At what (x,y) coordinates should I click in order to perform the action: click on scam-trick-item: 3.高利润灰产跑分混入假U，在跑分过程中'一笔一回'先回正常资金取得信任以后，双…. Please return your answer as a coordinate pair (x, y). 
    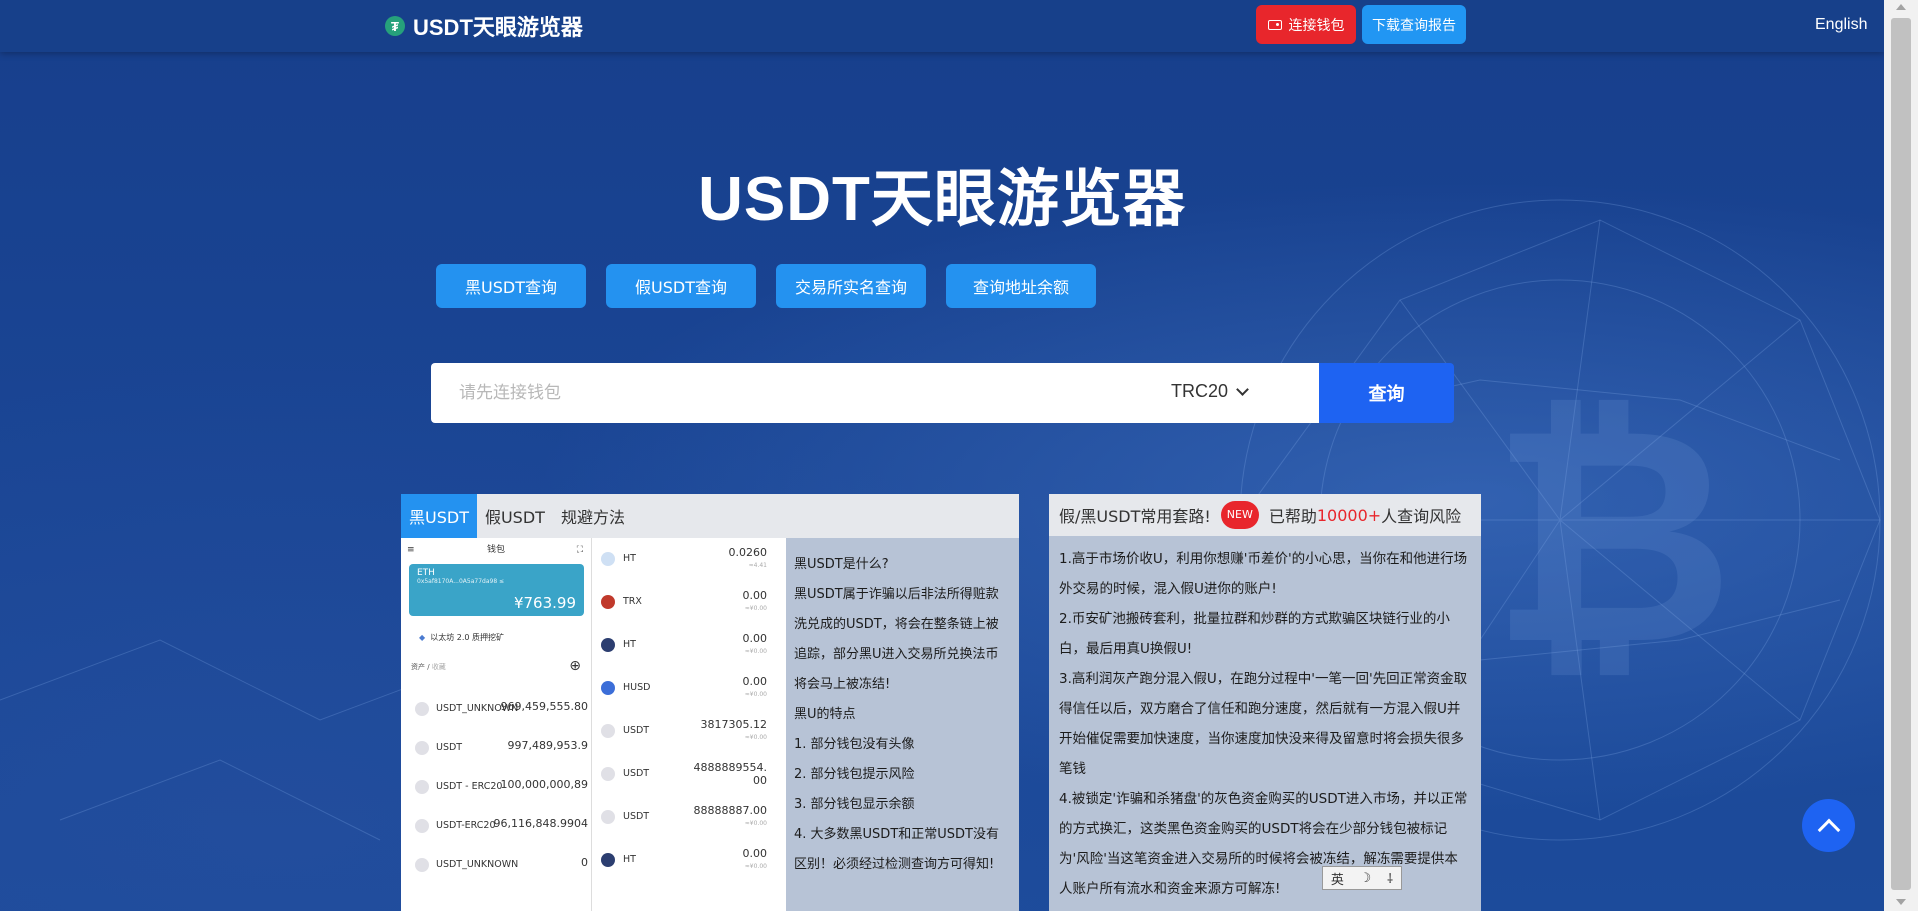
    Looking at the image, I should click on (1263, 724).